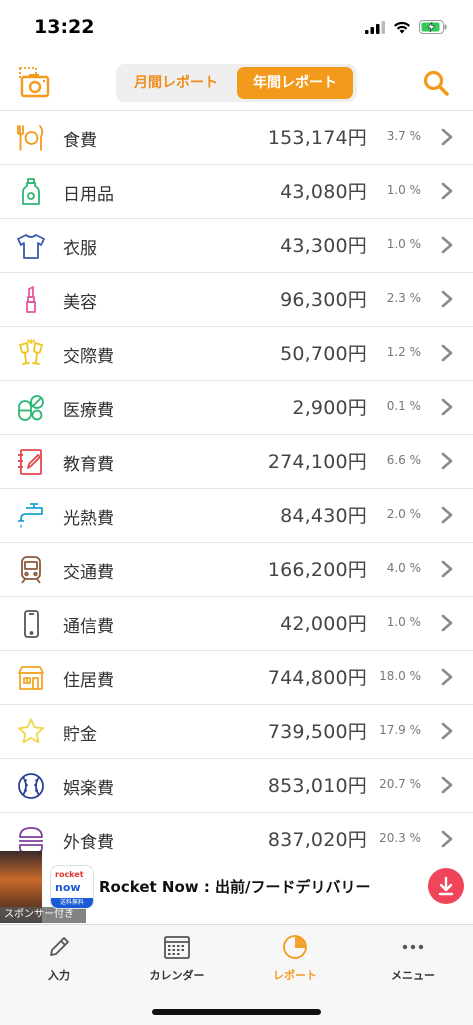 This screenshot has height=1025, width=473. Describe the element at coordinates (323, 246) in the screenshot. I see `category-amount: 43,300円` at that location.